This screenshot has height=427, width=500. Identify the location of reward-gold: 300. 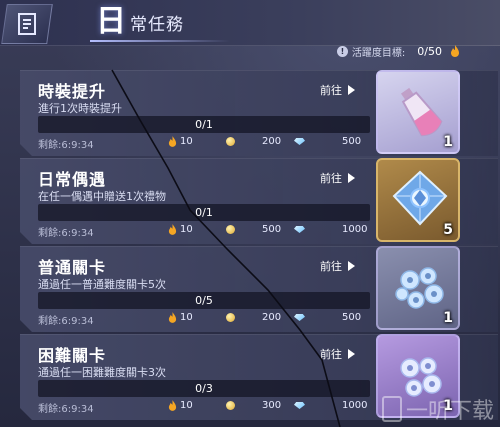
(253, 405).